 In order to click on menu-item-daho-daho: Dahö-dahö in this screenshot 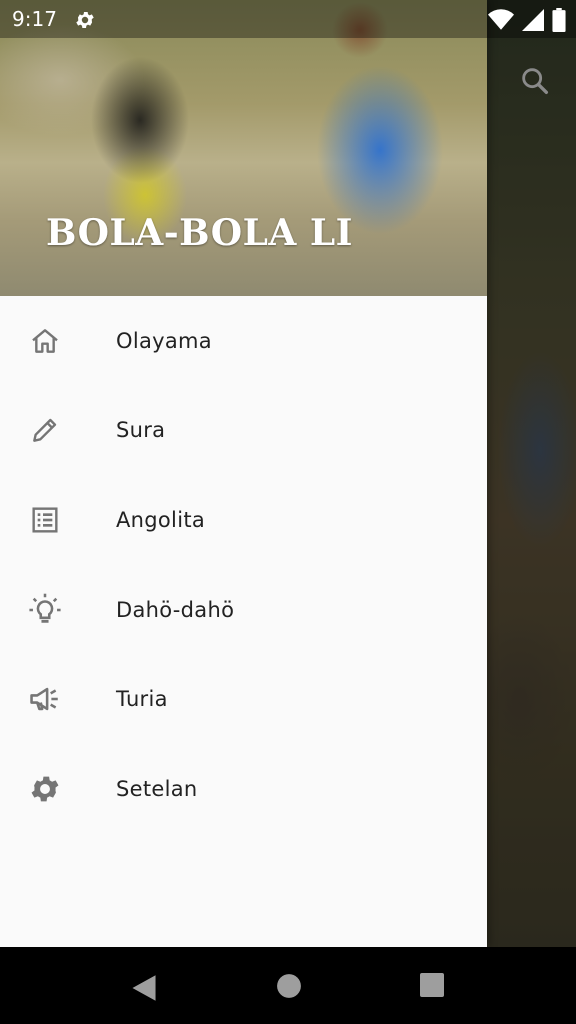, I will do `click(243, 610)`.